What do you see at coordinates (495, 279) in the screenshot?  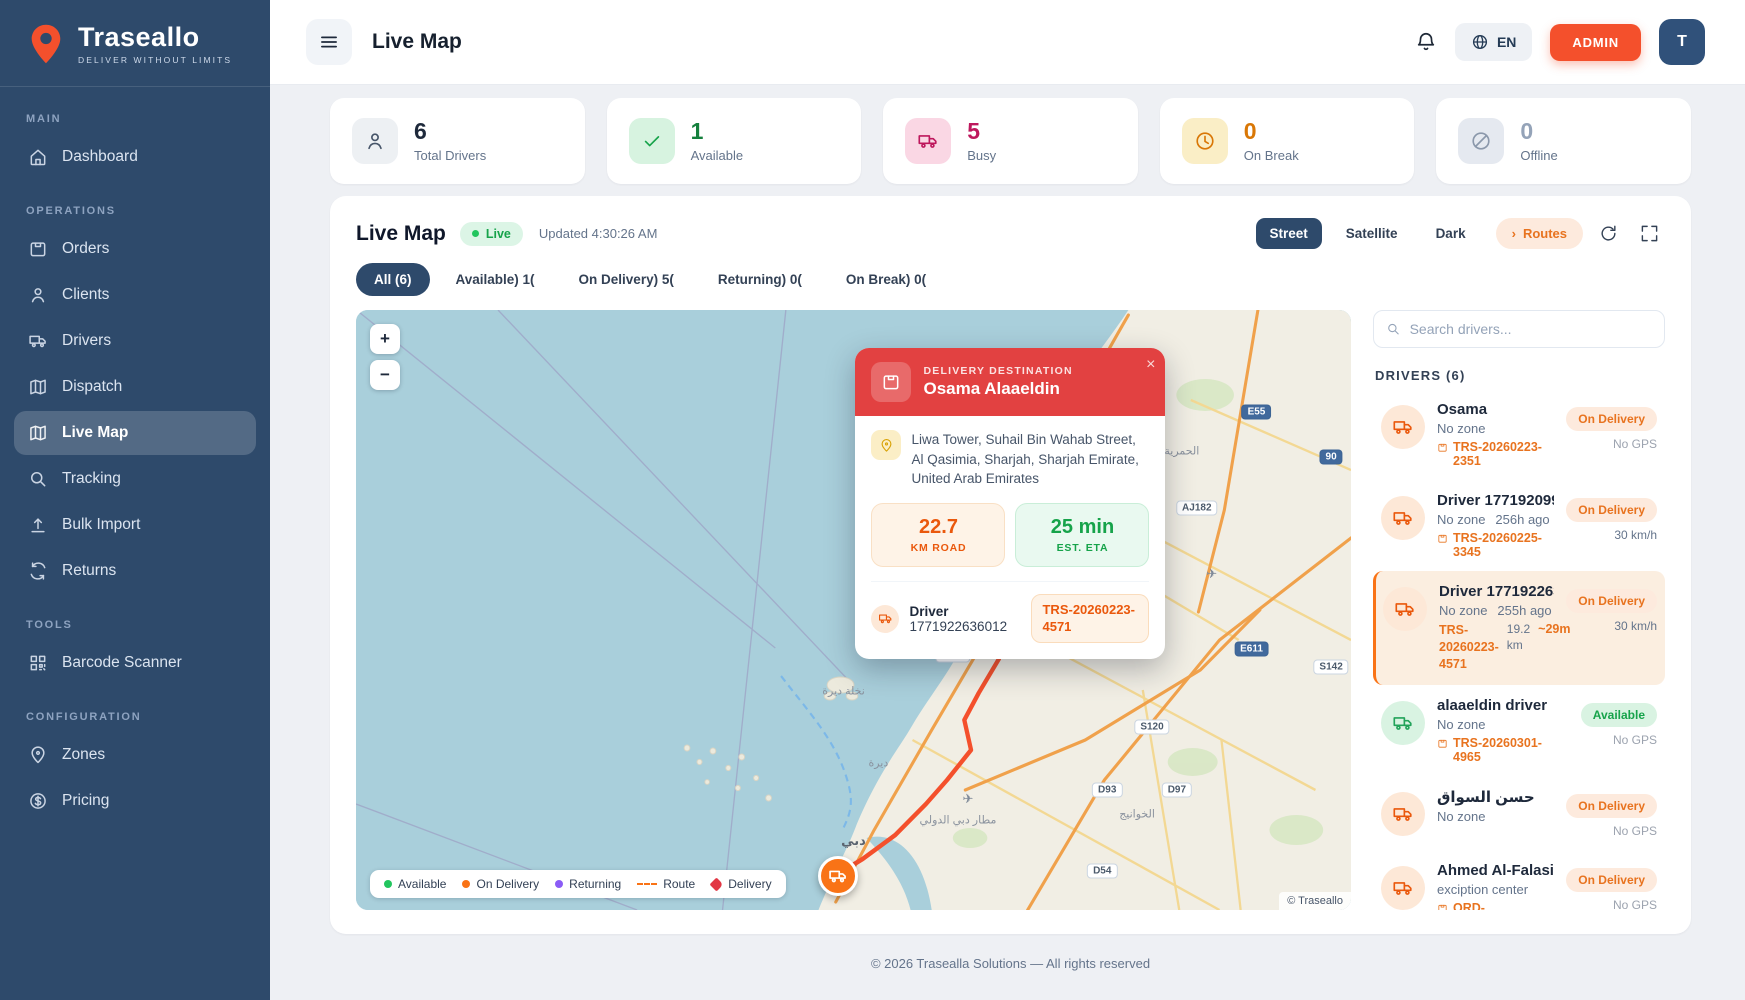 I see `filter-tab-available: Available) 1(` at bounding box center [495, 279].